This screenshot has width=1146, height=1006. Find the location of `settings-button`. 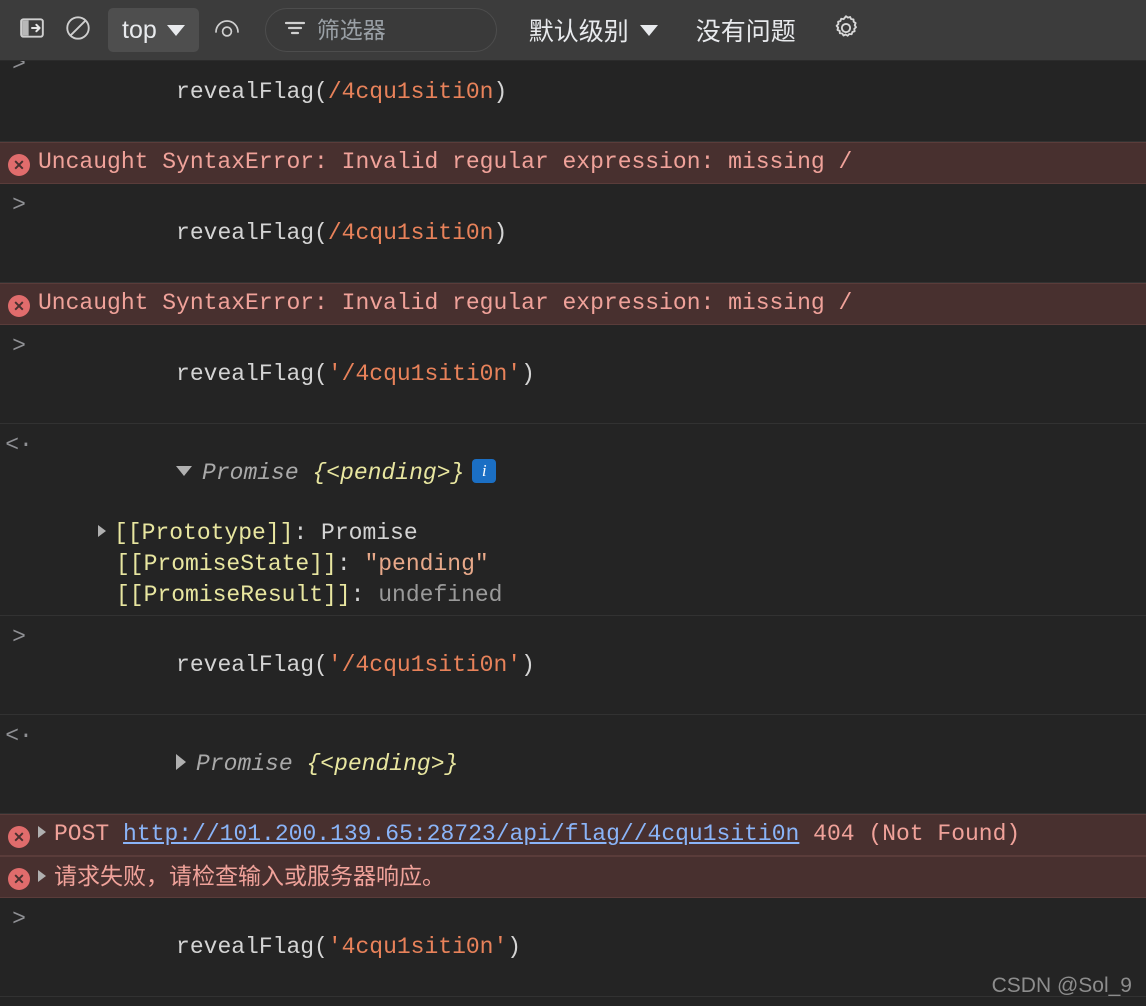

settings-button is located at coordinates (846, 30).